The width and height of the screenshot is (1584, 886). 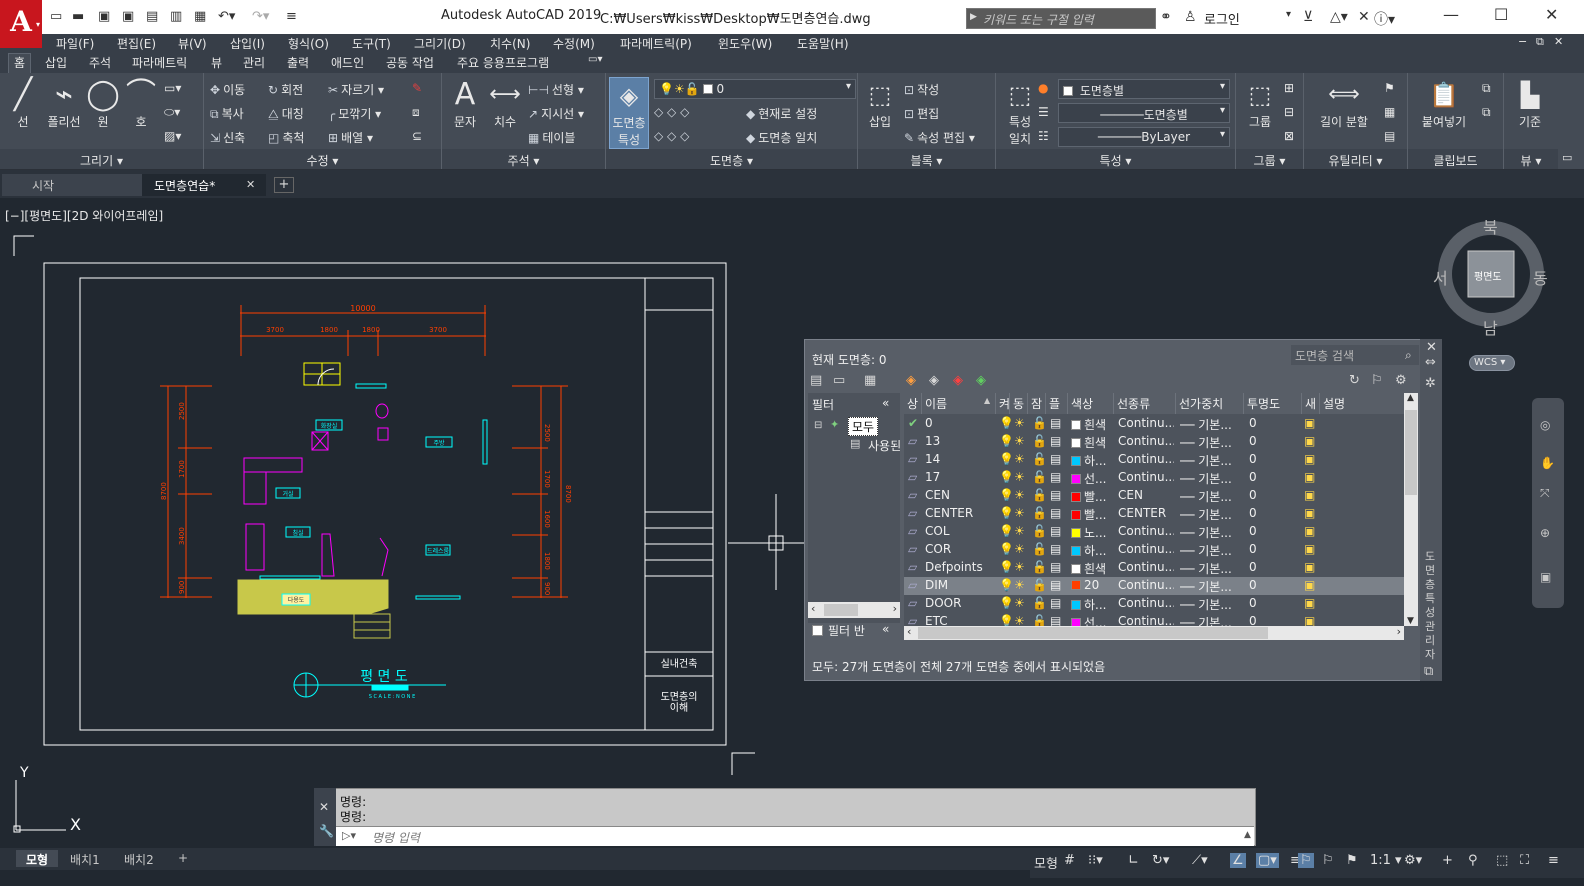 What do you see at coordinates (1154, 532) in the screenshot?
I see `layer-row: ▱ COL 💡 ☀ 🔓 ▤ 노... Continu... ── 기본... 0 ▣` at bounding box center [1154, 532].